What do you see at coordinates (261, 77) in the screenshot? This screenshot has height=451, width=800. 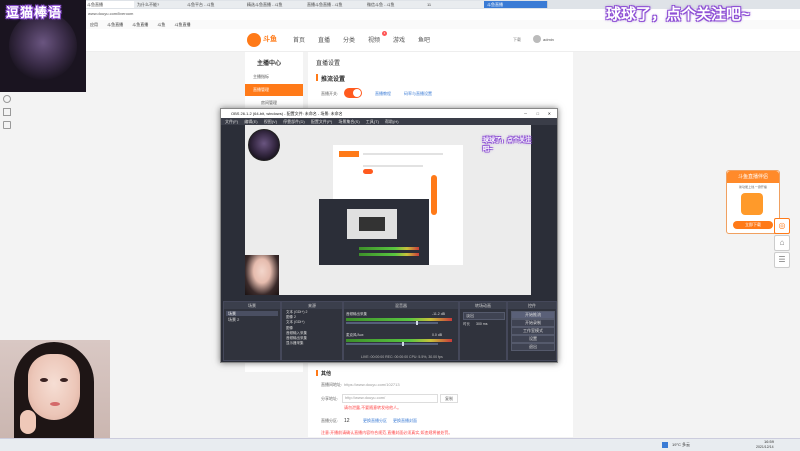 I see `sidebar-item-stats: 主播指标` at bounding box center [261, 77].